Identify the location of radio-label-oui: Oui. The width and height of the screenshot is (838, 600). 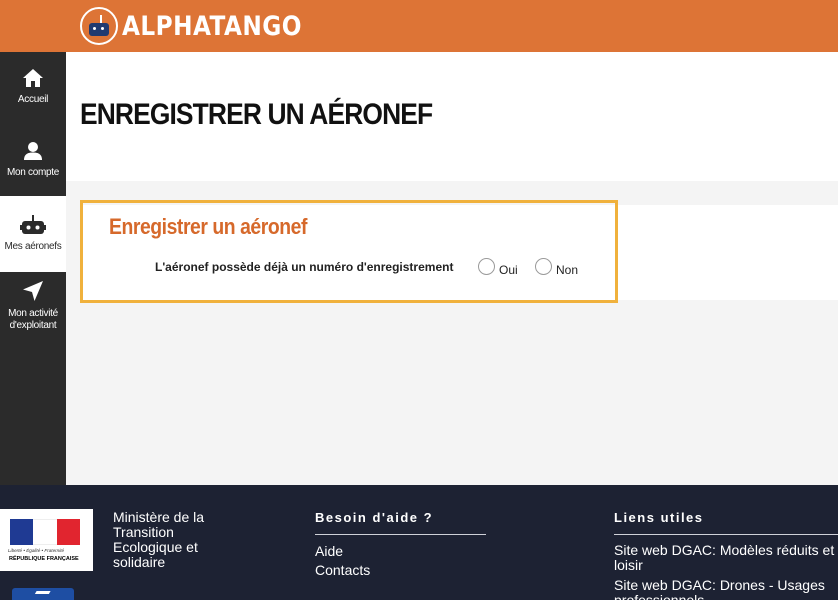
(508, 269).